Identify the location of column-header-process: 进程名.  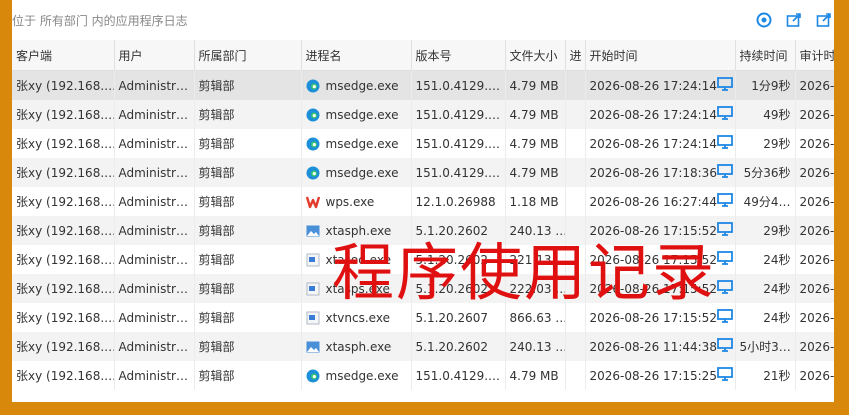
(356, 55).